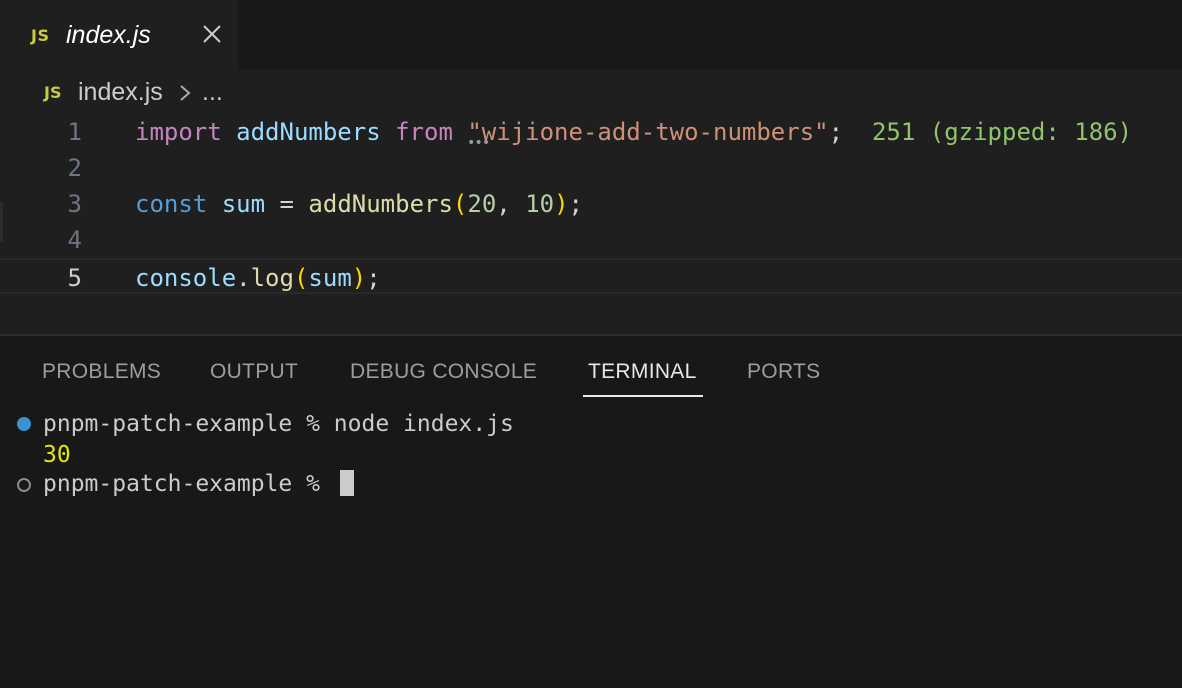 The width and height of the screenshot is (1182, 688). What do you see at coordinates (258, 278) in the screenshot?
I see `code-text: console.log(sum);` at bounding box center [258, 278].